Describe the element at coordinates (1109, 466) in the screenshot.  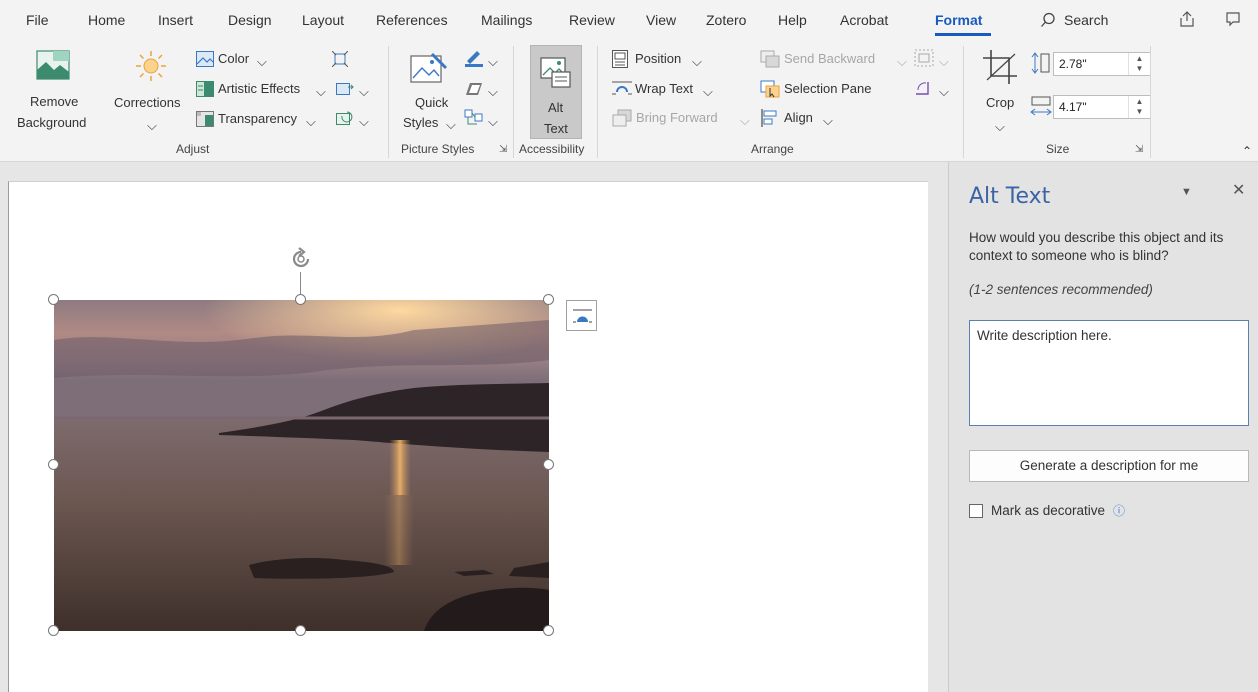
I see `generate-description-button: Generate a description for me` at that location.